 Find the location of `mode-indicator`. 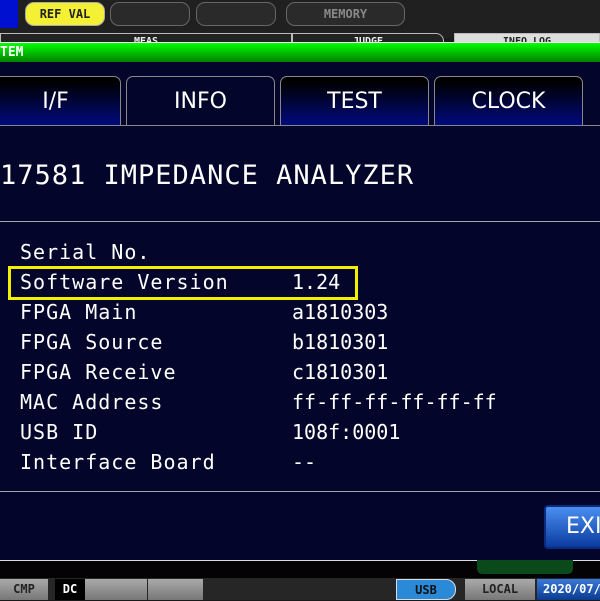

mode-indicator is located at coordinates (9, 14).